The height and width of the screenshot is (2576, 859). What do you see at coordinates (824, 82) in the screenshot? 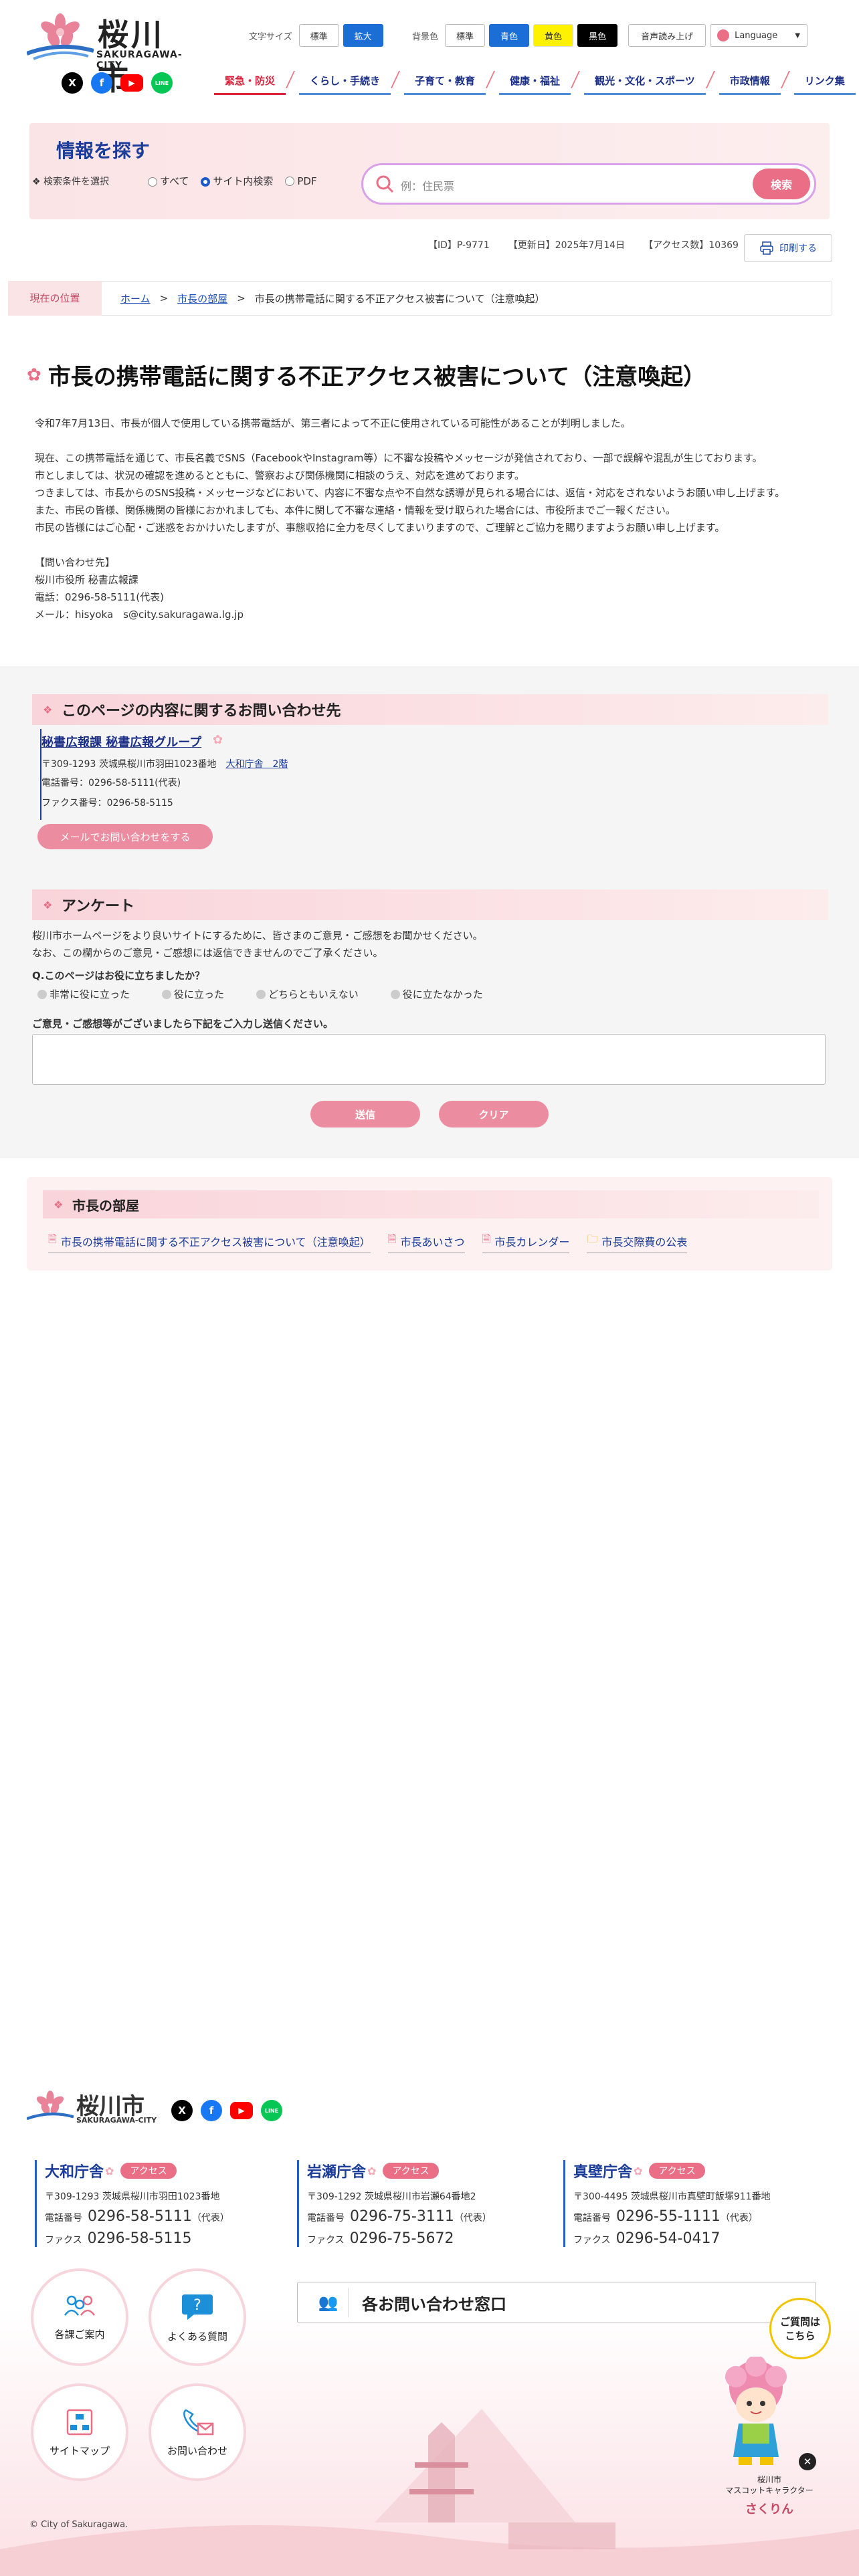
I see `nav-links: リンク集` at bounding box center [824, 82].